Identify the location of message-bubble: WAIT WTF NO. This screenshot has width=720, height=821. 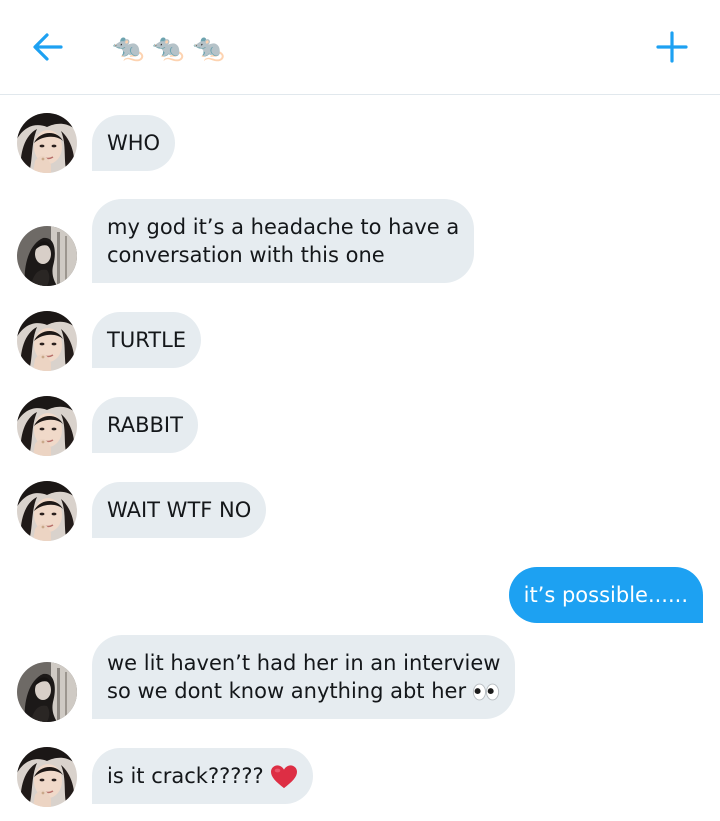
(179, 510).